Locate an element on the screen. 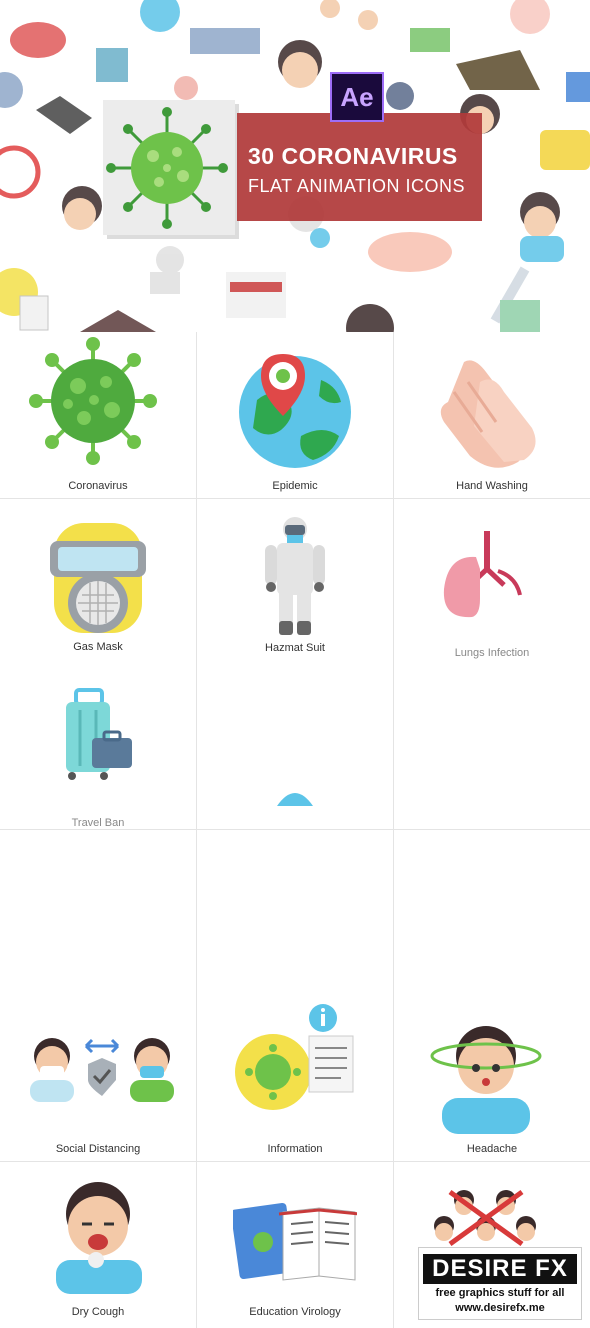 Image resolution: width=590 pixels, height=1328 pixels. headache-icon is located at coordinates (486, 1080).